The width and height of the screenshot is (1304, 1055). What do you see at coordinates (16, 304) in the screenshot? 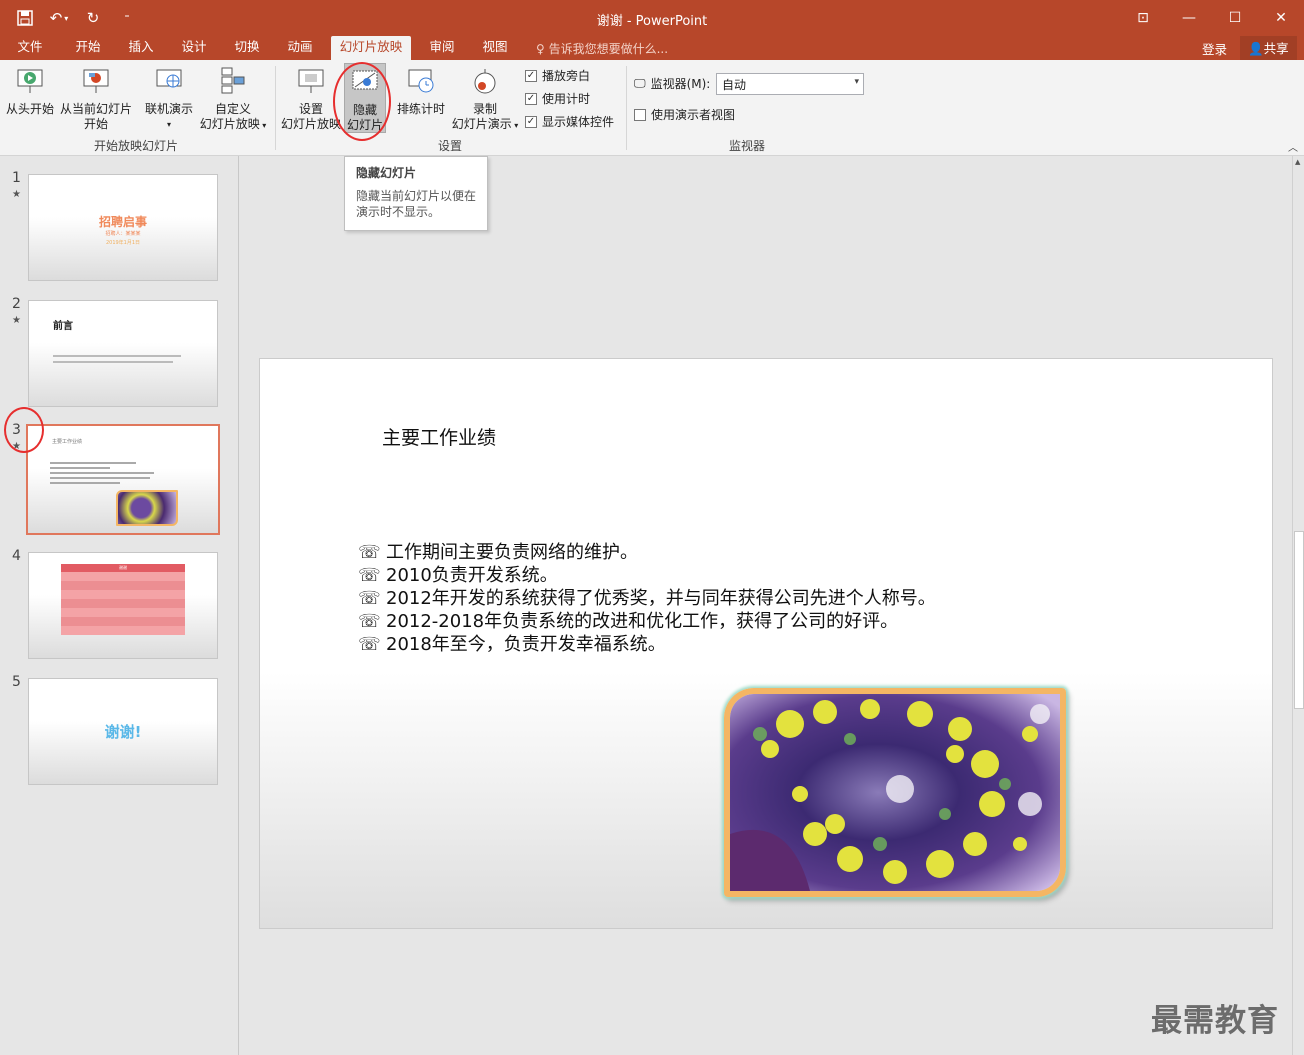
I see `slide-number: 2` at bounding box center [16, 304].